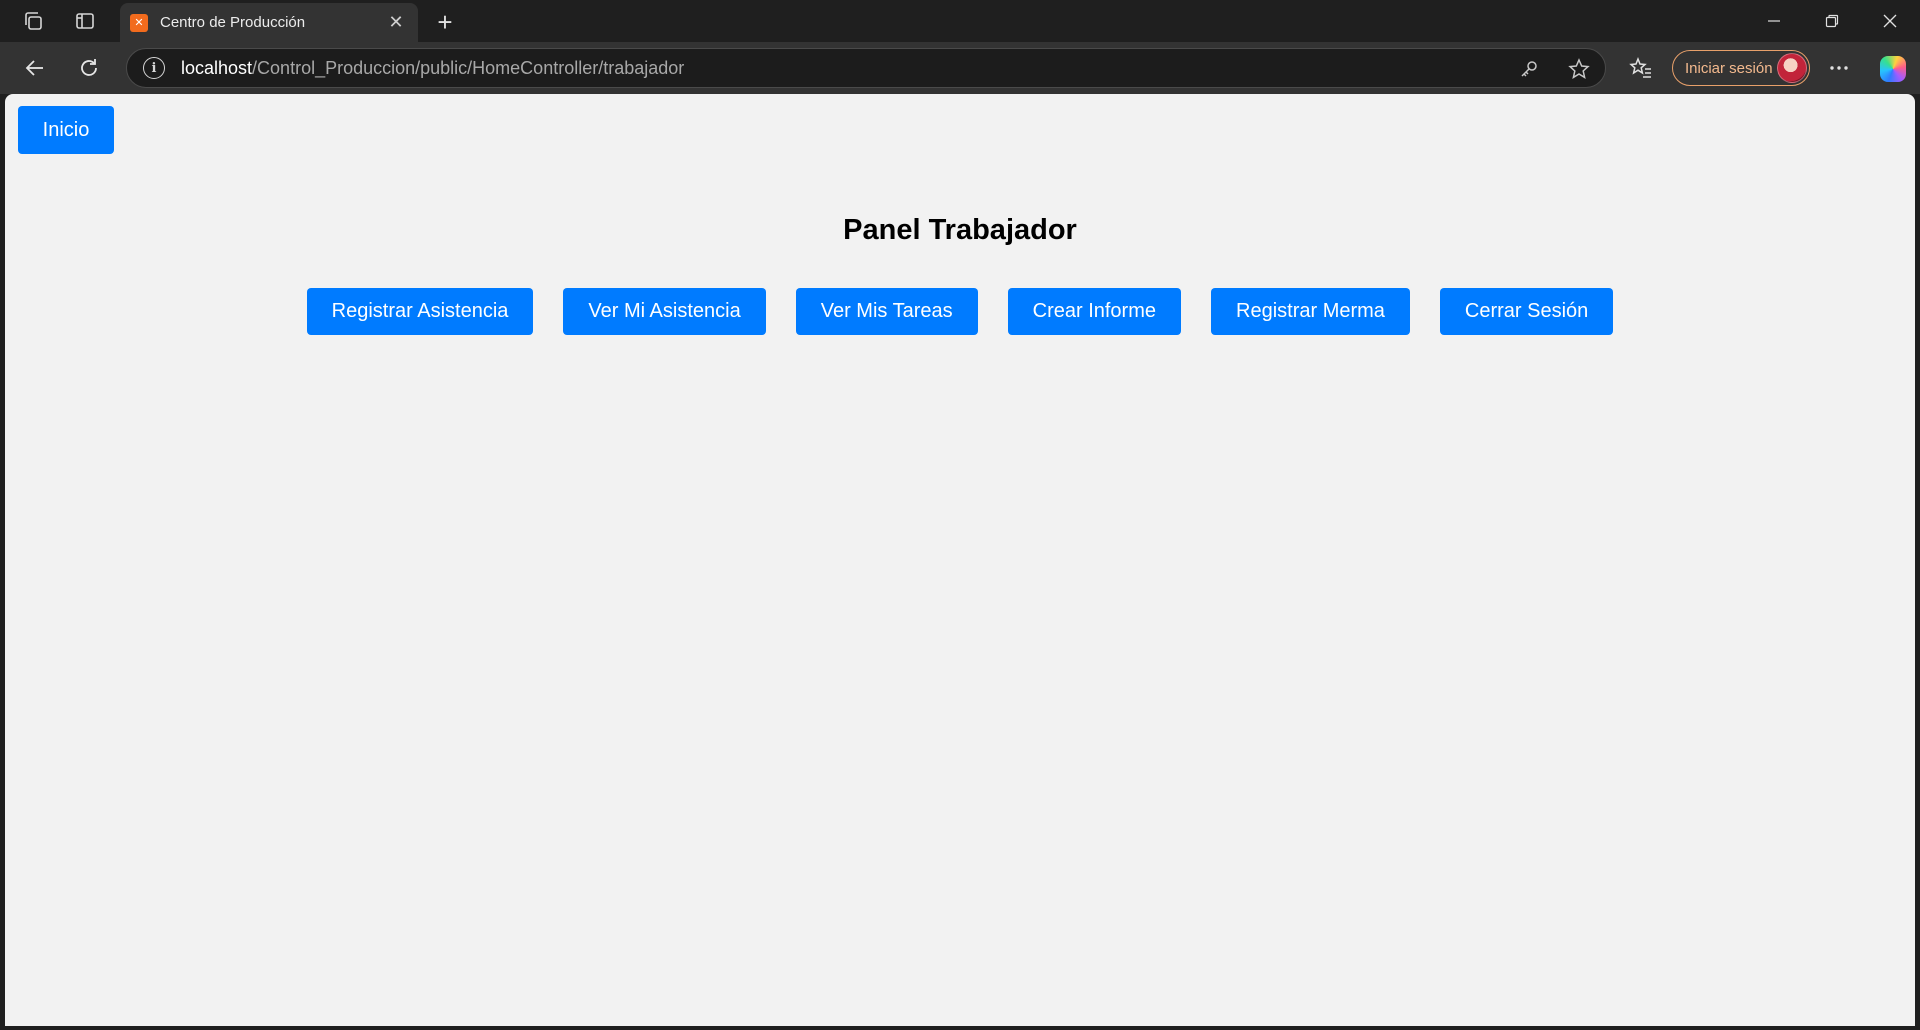  Describe the element at coordinates (1774, 21) in the screenshot. I see `minimize-icon` at that location.